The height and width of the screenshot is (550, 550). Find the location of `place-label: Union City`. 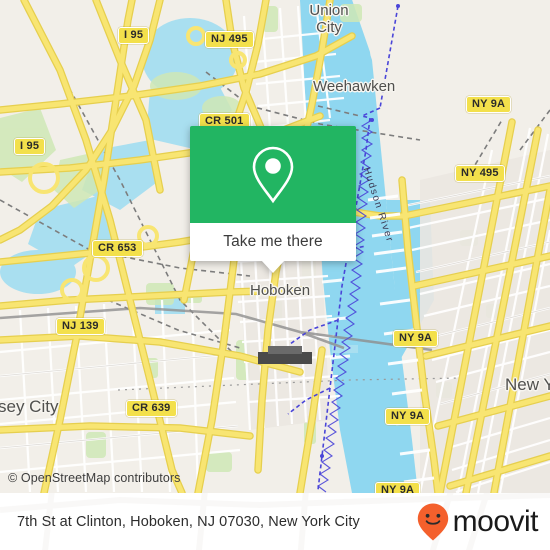

place-label: Union City is located at coordinates (329, 19).